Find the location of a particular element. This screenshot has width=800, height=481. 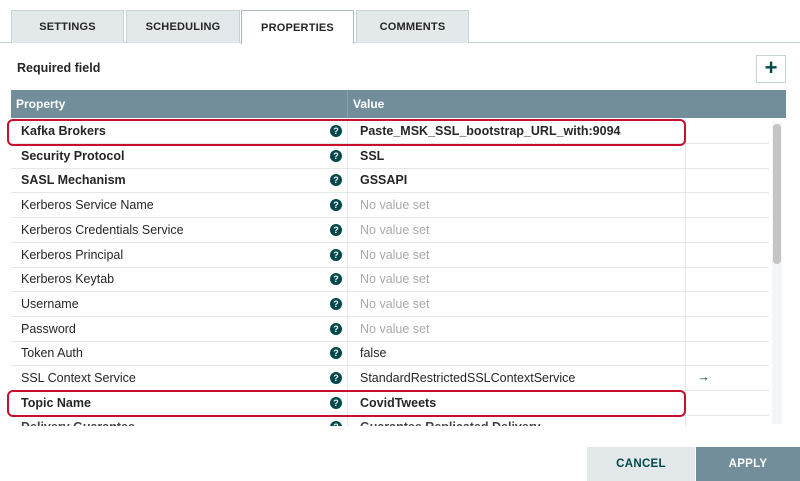

property-name: Kerberos Keytab is located at coordinates (68, 279).